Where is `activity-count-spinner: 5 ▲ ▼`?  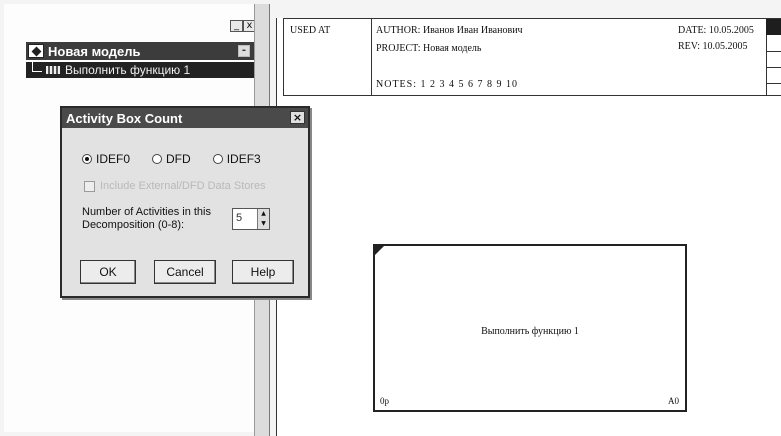 activity-count-spinner: 5 ▲ ▼ is located at coordinates (251, 219).